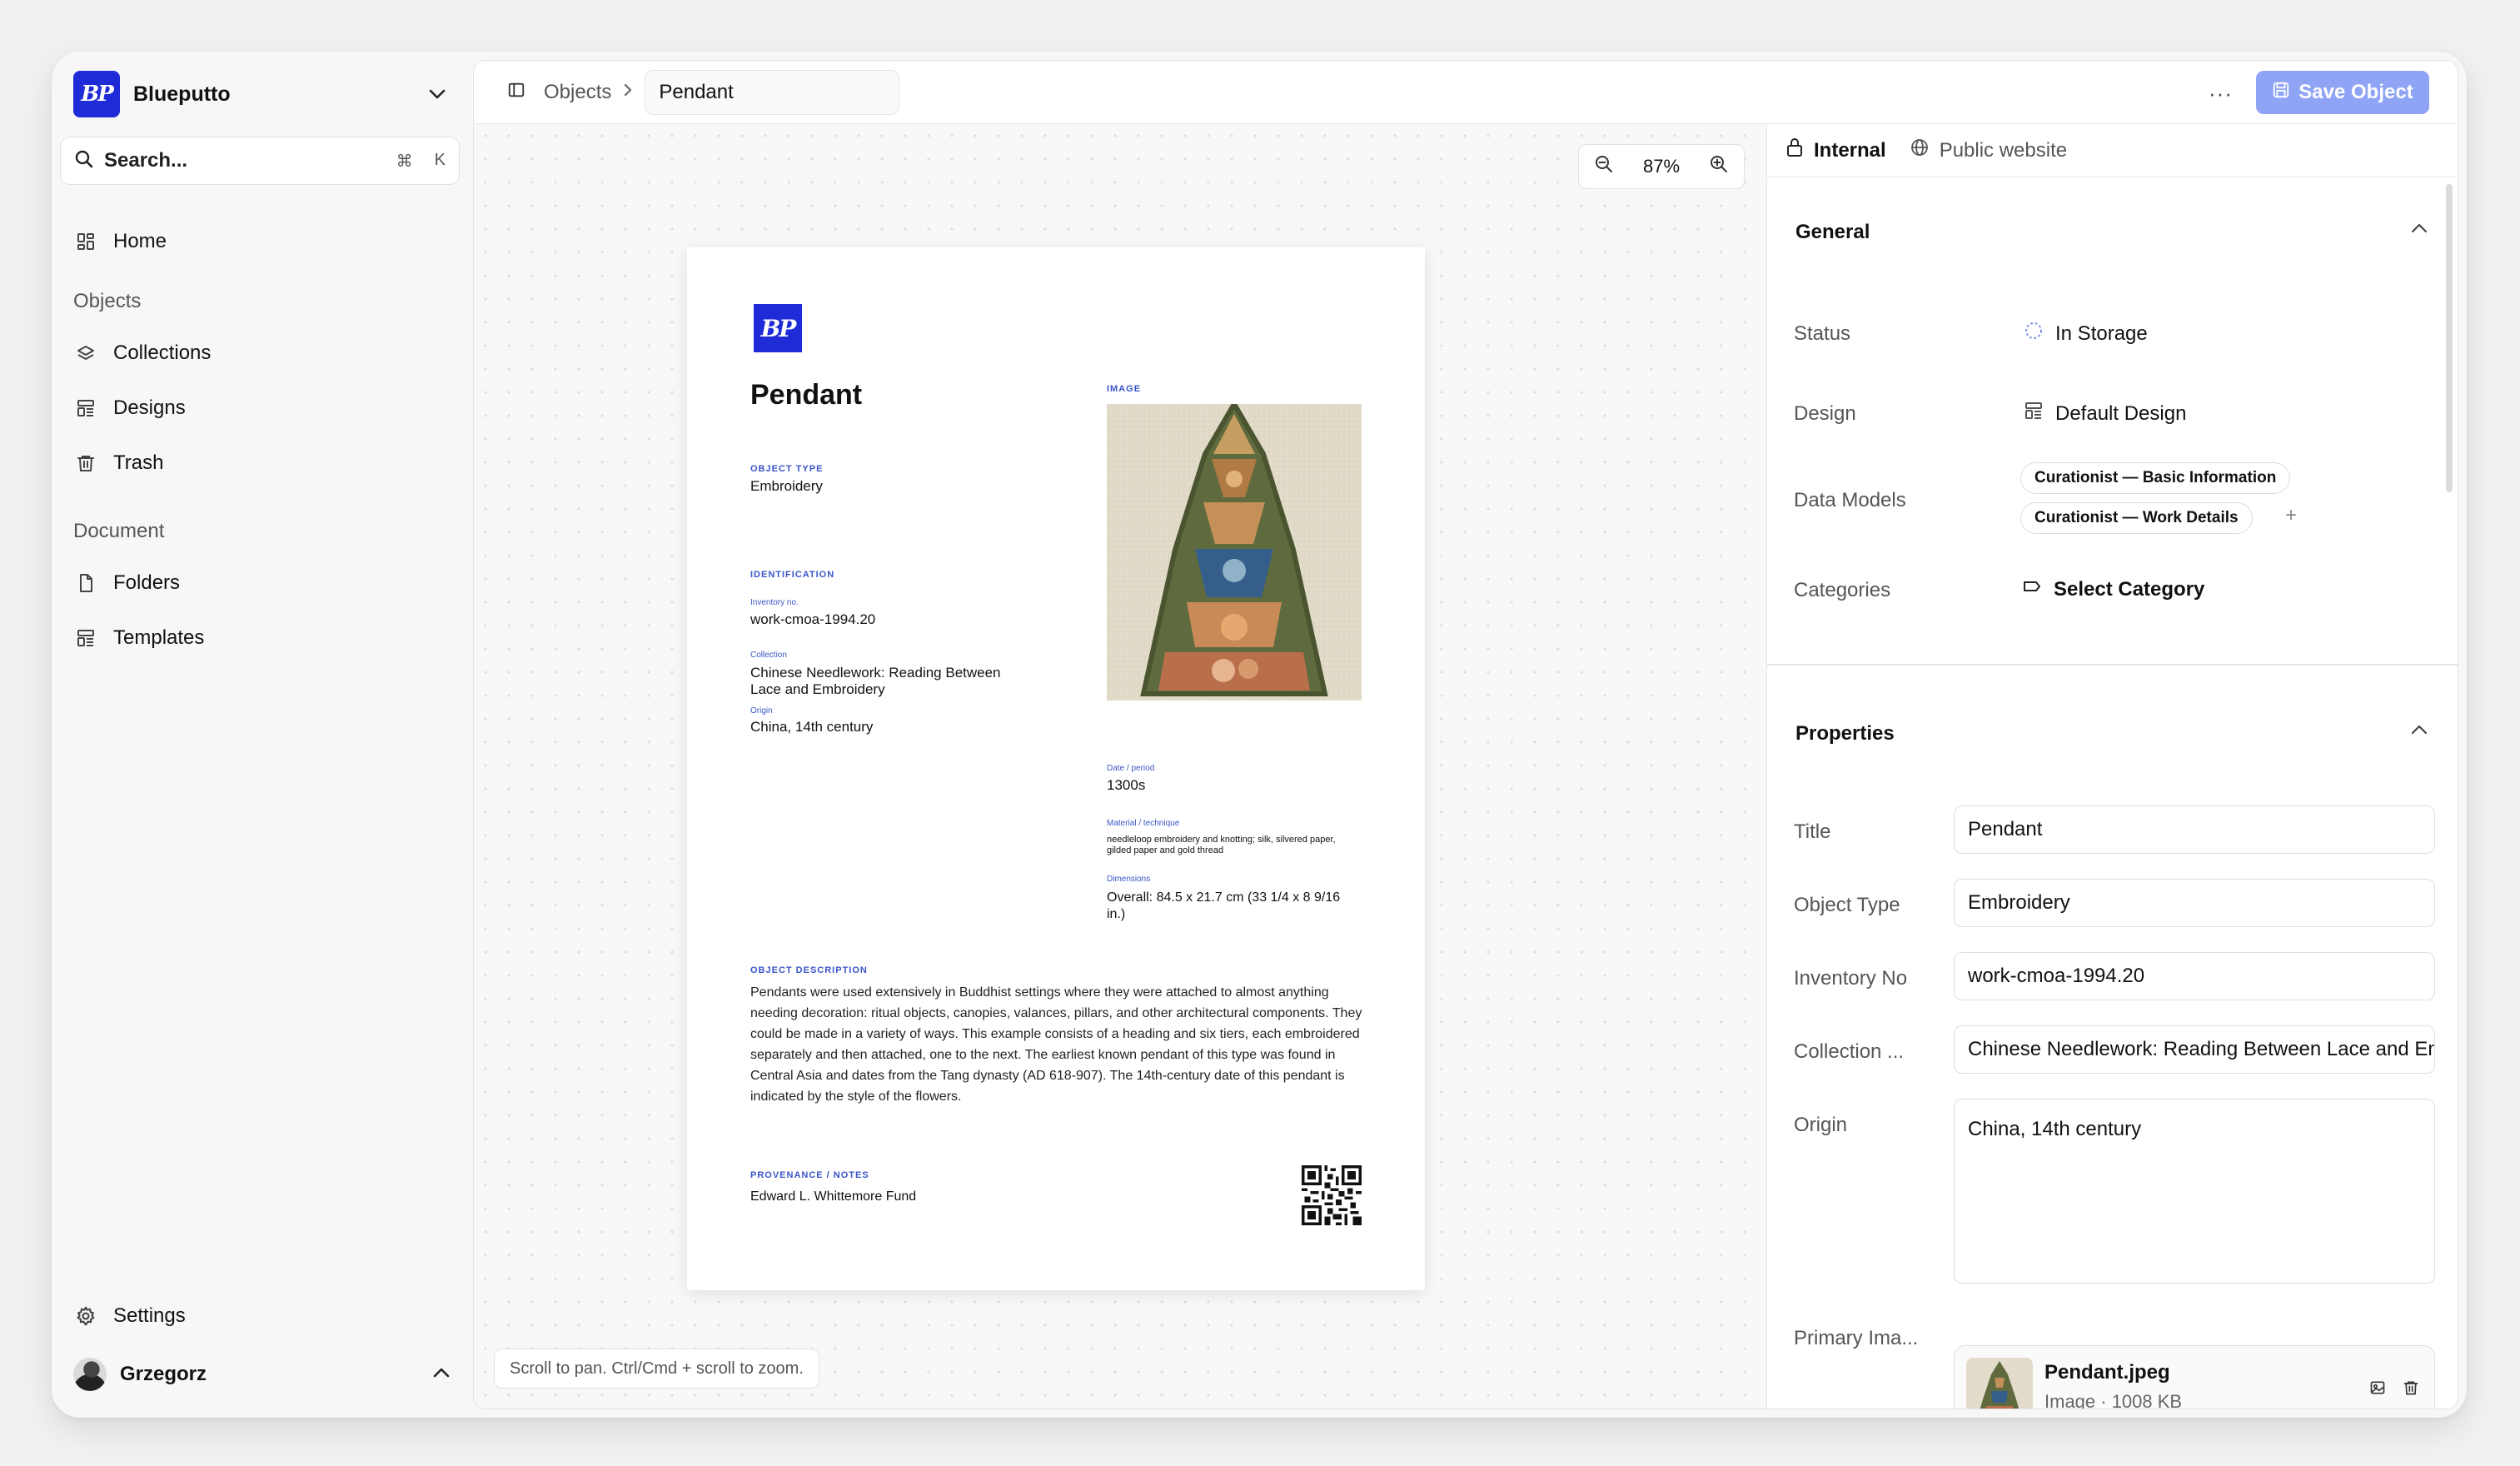  Describe the element at coordinates (2221, 94) in the screenshot. I see `more-options-icon: ···` at that location.